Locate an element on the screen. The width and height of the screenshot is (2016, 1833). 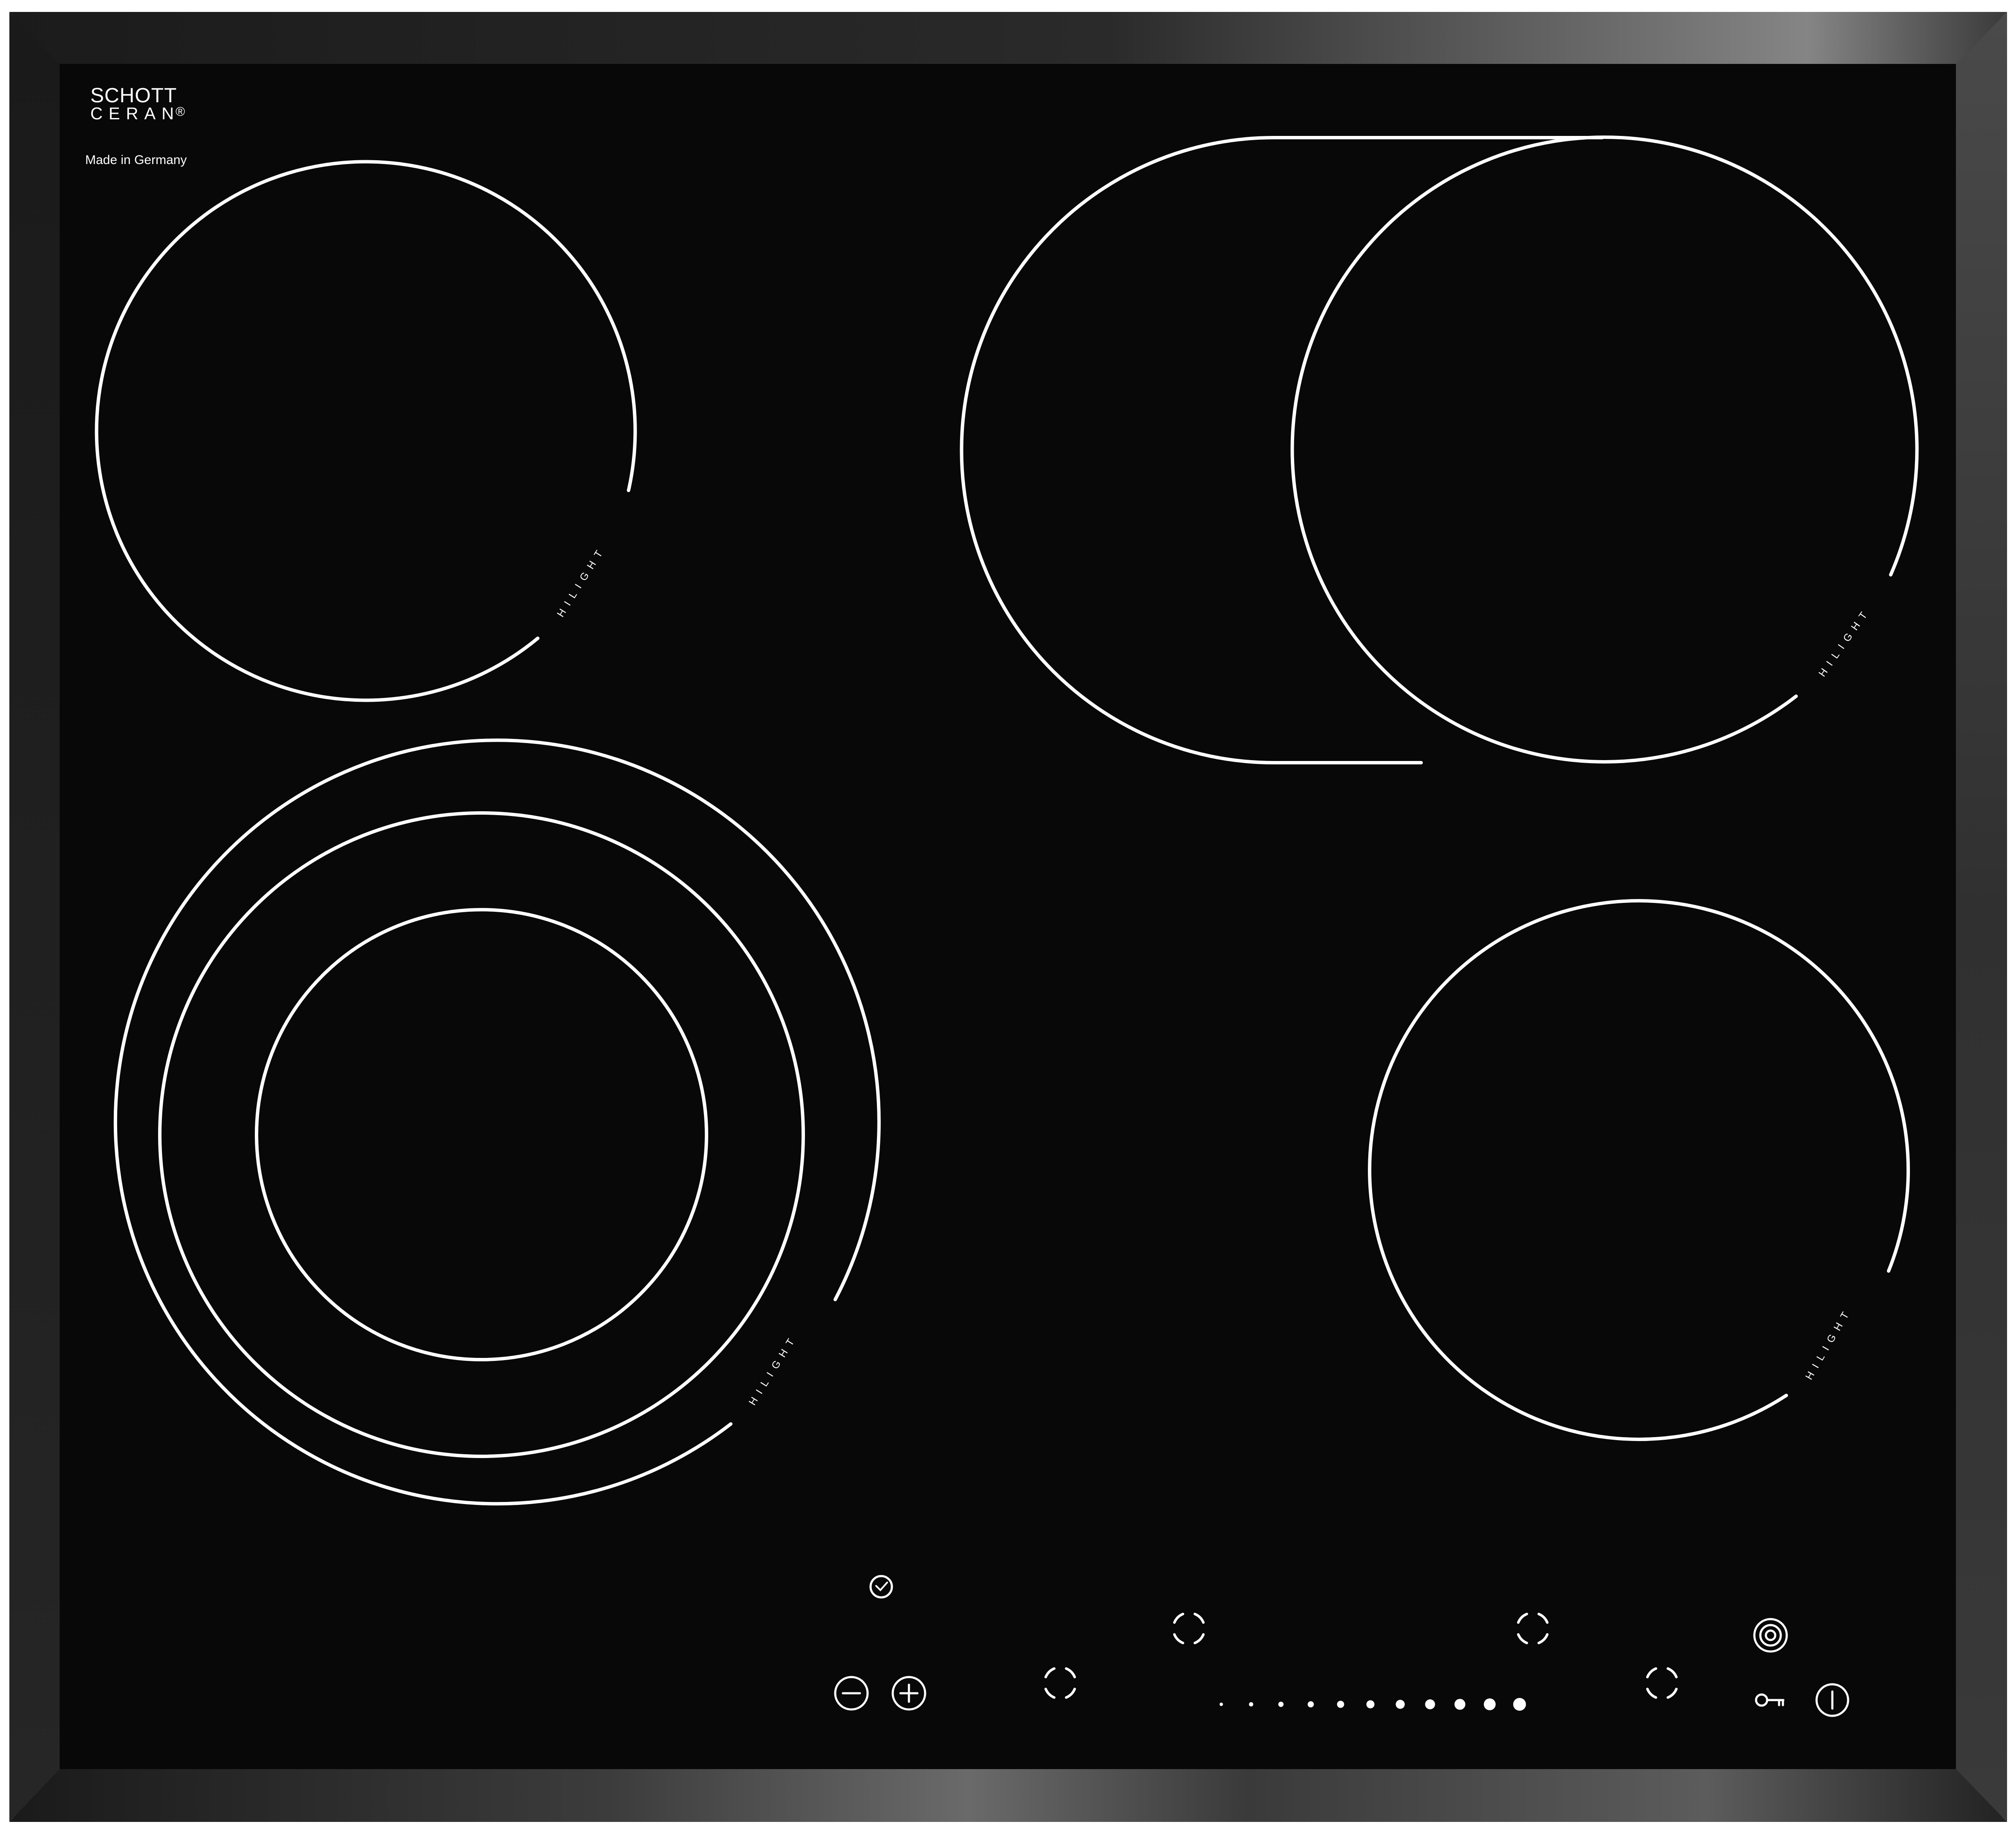
frame-bottom-bevel is located at coordinates (1008, 1795).